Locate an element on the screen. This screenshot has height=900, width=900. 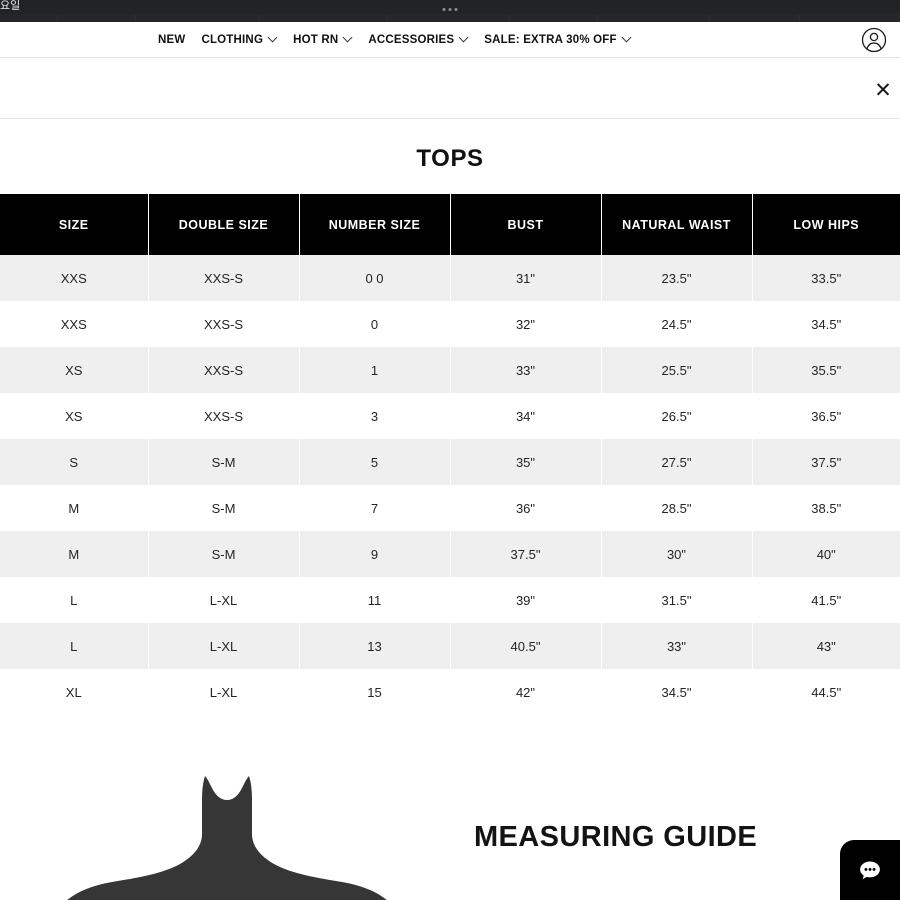
page-title: TOPS is located at coordinates (450, 158).